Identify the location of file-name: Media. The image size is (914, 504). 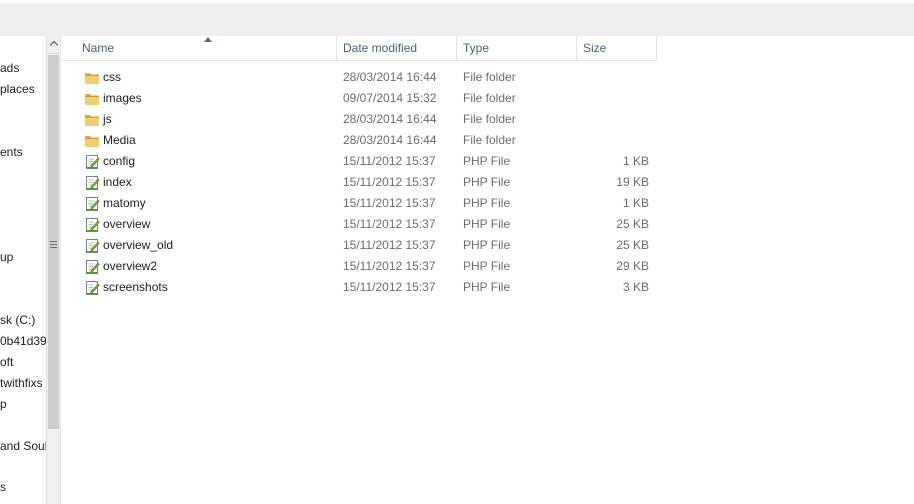
(119, 140).